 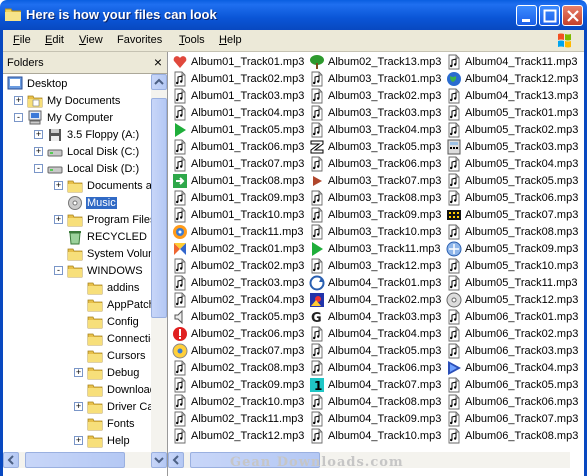 I want to click on g-letter-icon: G, so click(x=317, y=317).